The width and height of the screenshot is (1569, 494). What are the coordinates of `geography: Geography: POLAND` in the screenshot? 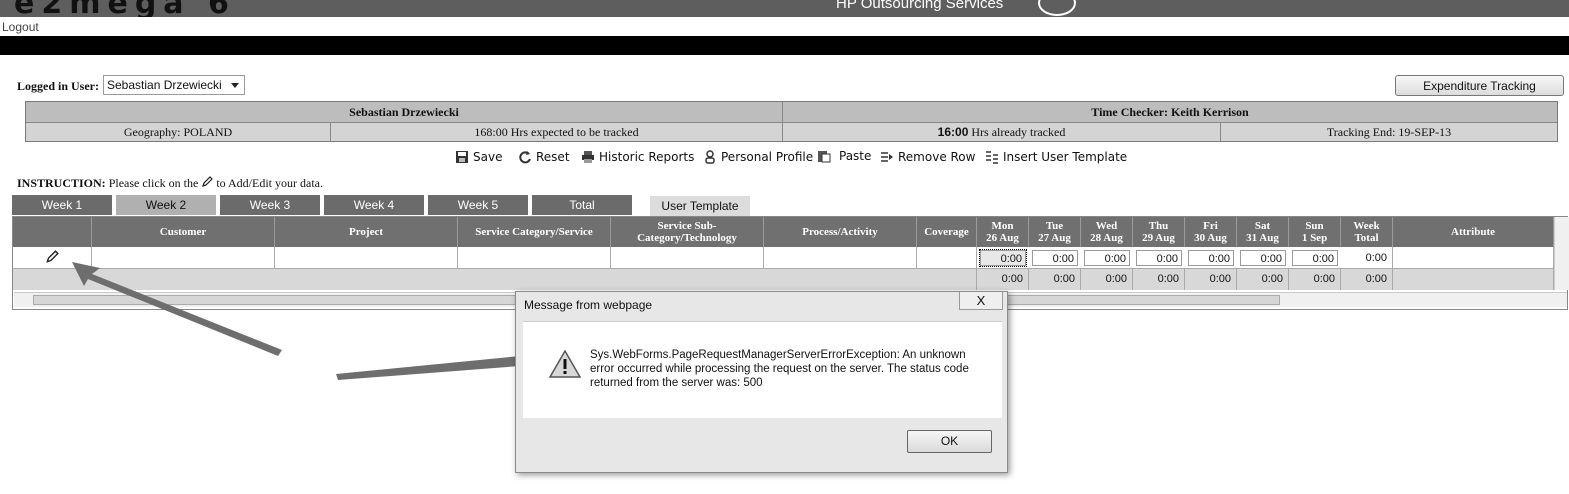 It's located at (178, 131).